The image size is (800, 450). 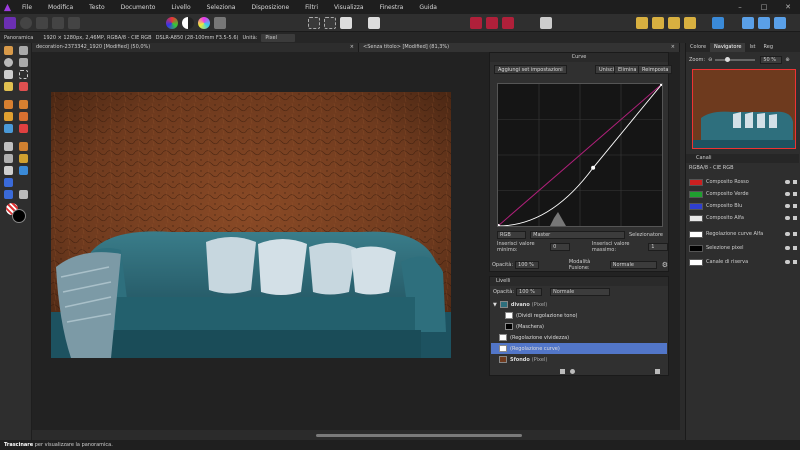 I want to click on close-tab-icon: ×, so click(x=352, y=47).